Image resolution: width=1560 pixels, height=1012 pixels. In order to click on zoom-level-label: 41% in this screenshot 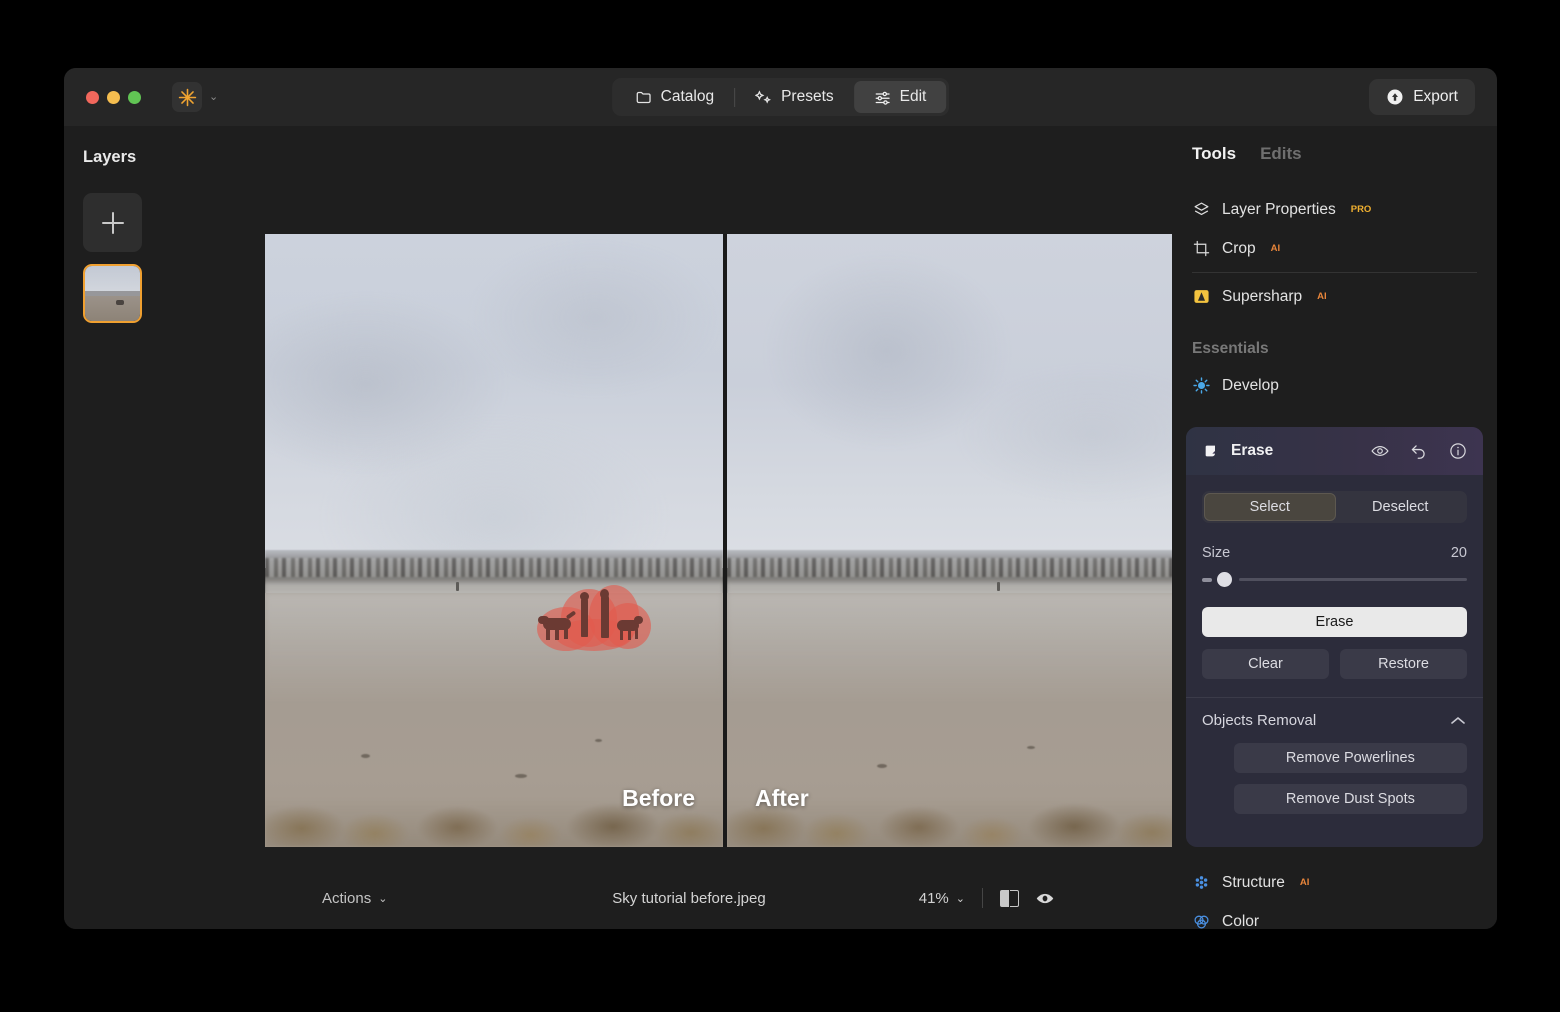, I will do `click(933, 898)`.